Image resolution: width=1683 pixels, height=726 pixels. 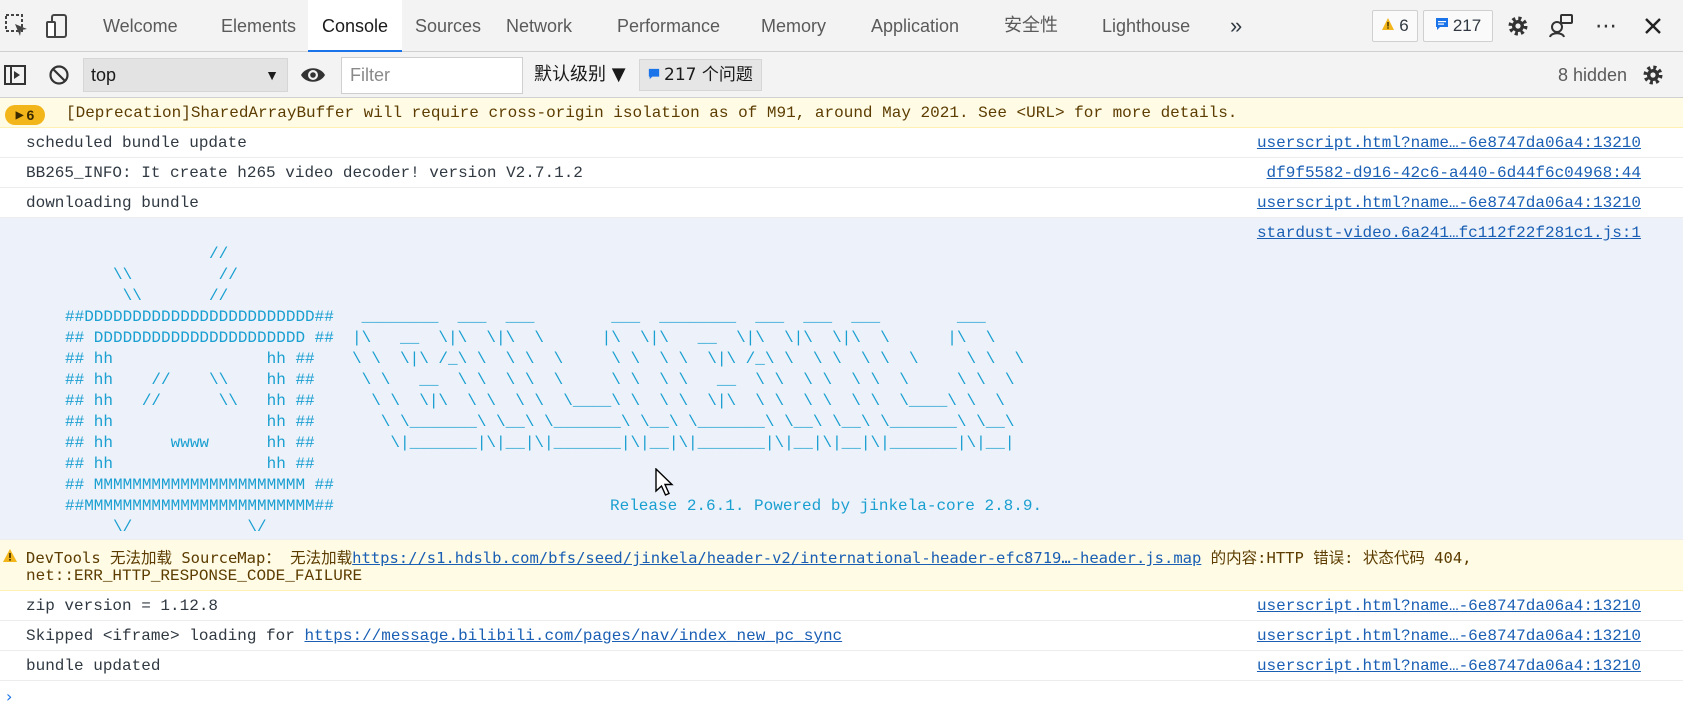 I want to click on warnings-count: 6, so click(x=1404, y=25).